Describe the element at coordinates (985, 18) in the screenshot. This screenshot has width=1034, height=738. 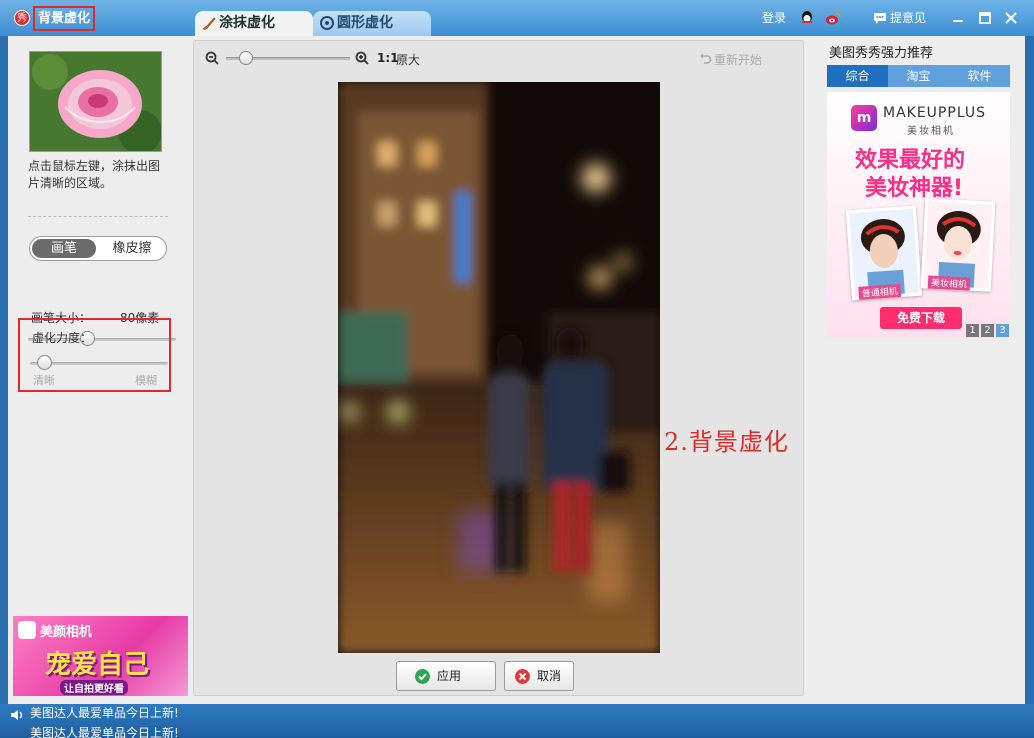
I see `maximize-icon` at that location.